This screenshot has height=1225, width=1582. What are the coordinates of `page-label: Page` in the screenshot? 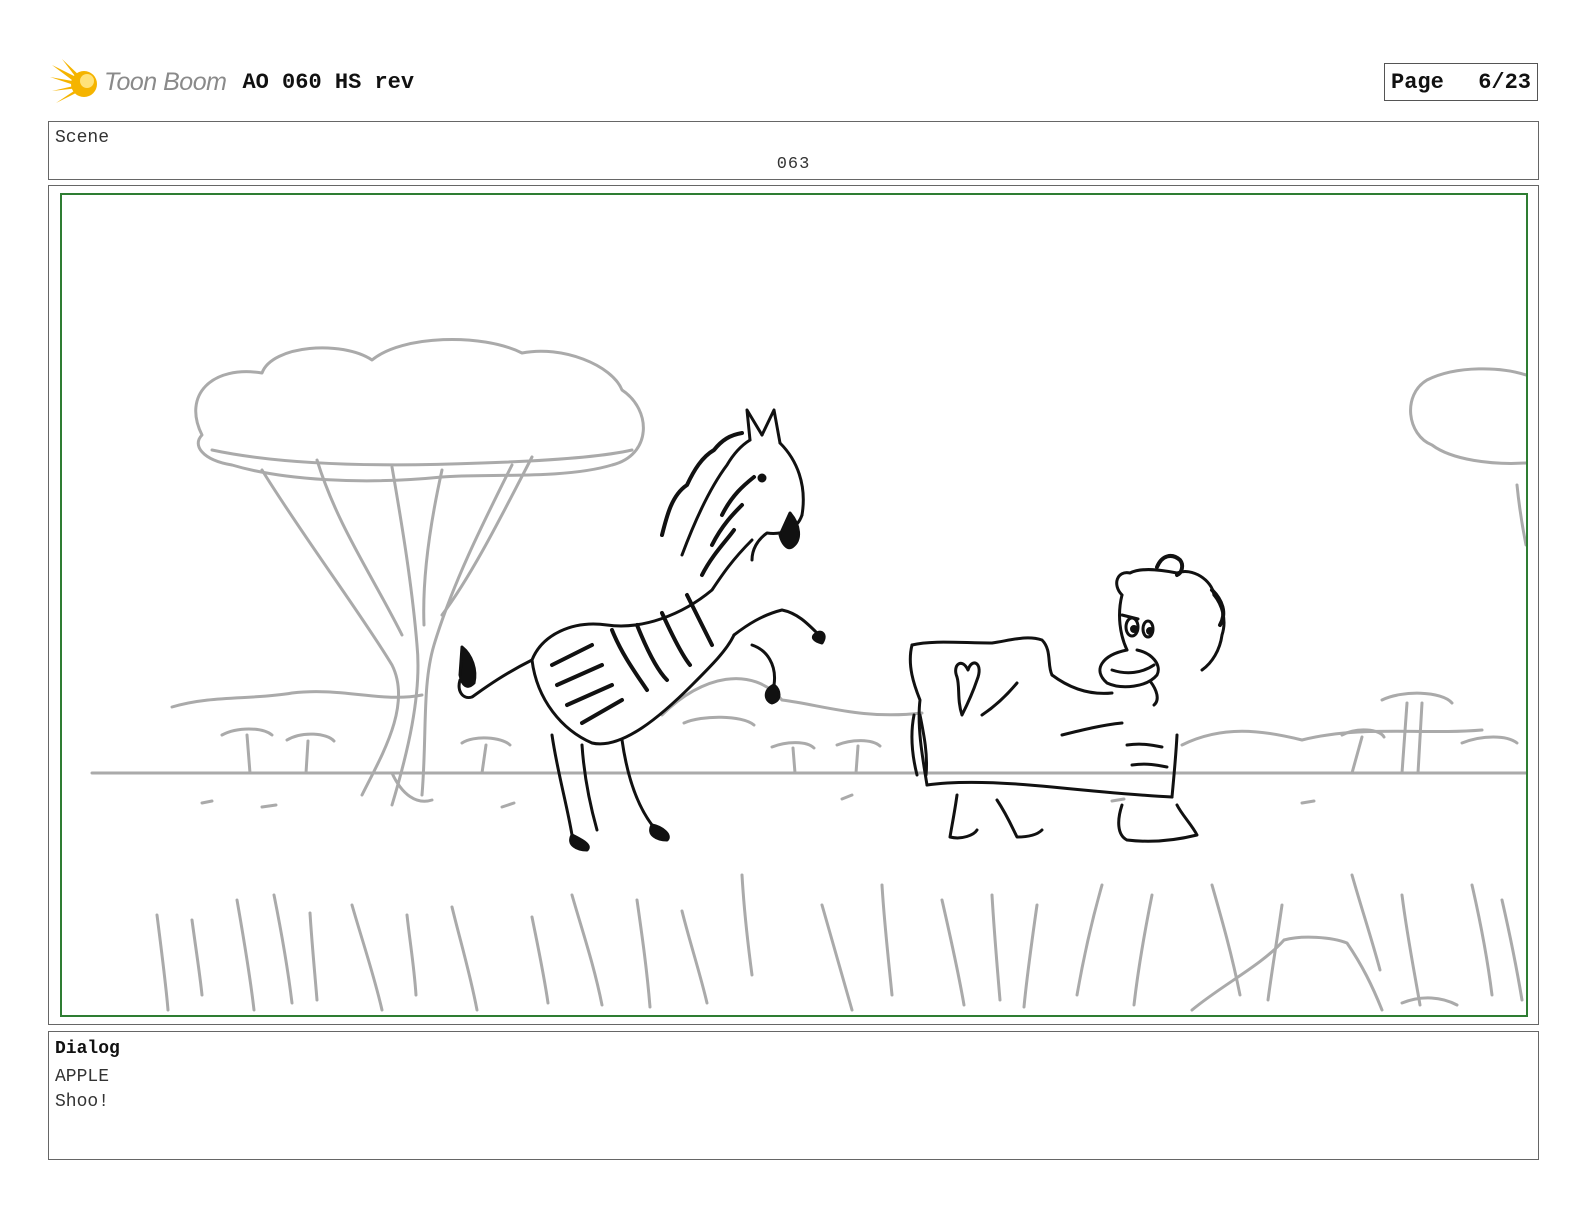 It's located at (1417, 82).